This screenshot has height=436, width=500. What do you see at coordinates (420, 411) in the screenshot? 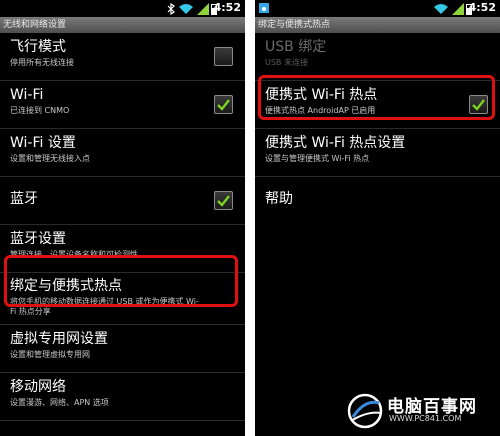
I see `watermark: 电脑百事网 WWW.PC841.COM` at bounding box center [420, 411].